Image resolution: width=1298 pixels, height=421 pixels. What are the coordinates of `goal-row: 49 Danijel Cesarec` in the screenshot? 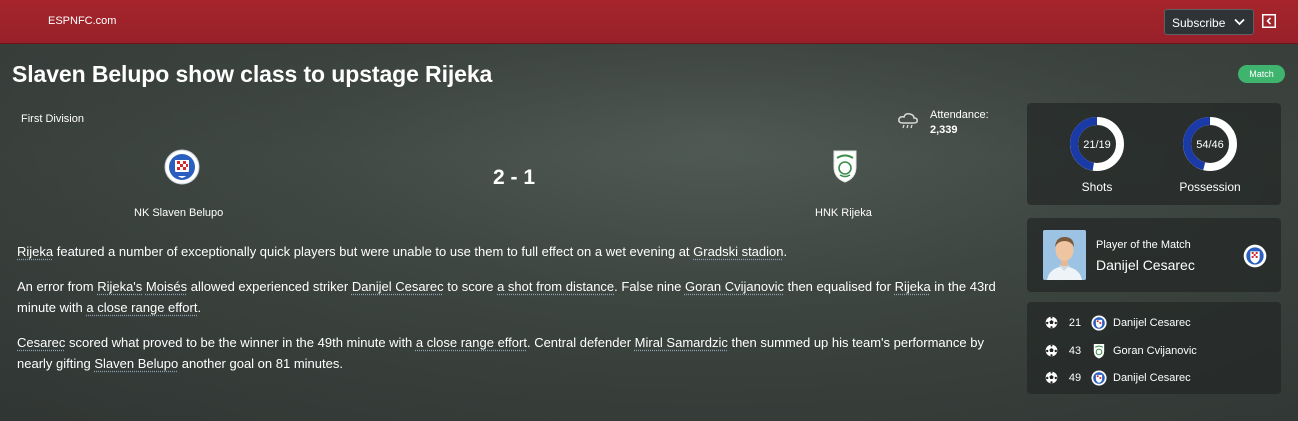 It's located at (1160, 378).